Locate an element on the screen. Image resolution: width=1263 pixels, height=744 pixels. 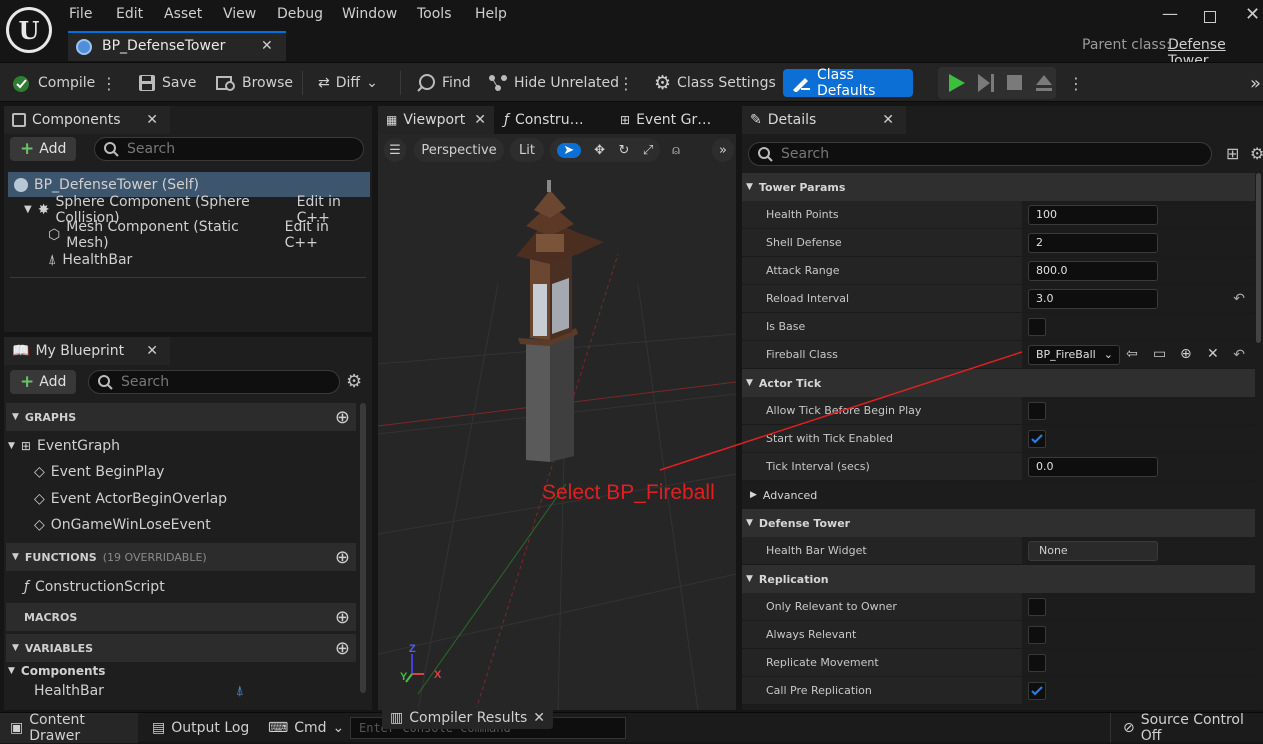
tree-item-event: ◇ Event BeginPlay is located at coordinates (194, 471).